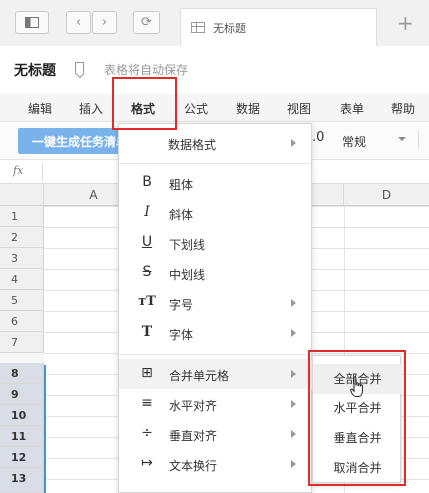 This screenshot has height=493, width=429. I want to click on menu-item-label: 文本换行, so click(193, 466).